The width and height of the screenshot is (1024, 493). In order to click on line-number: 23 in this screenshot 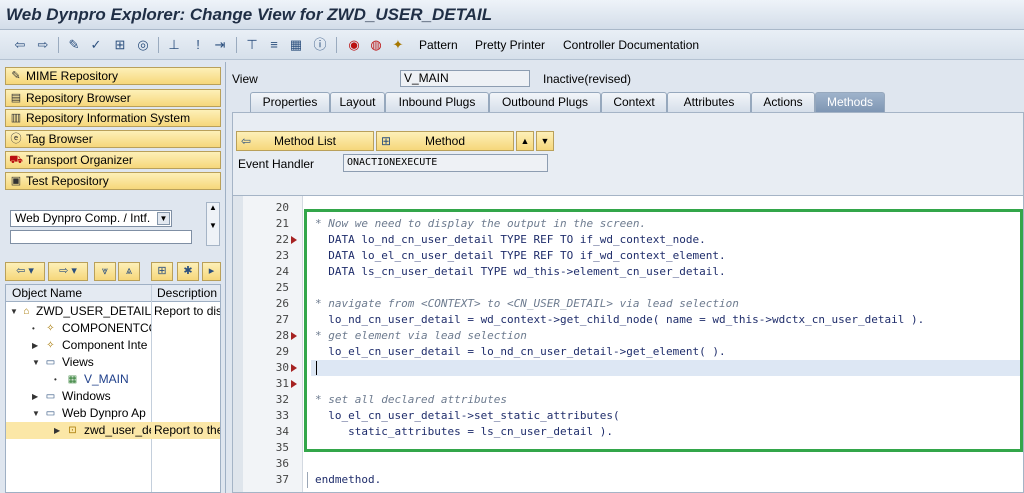, I will do `click(282, 255)`.